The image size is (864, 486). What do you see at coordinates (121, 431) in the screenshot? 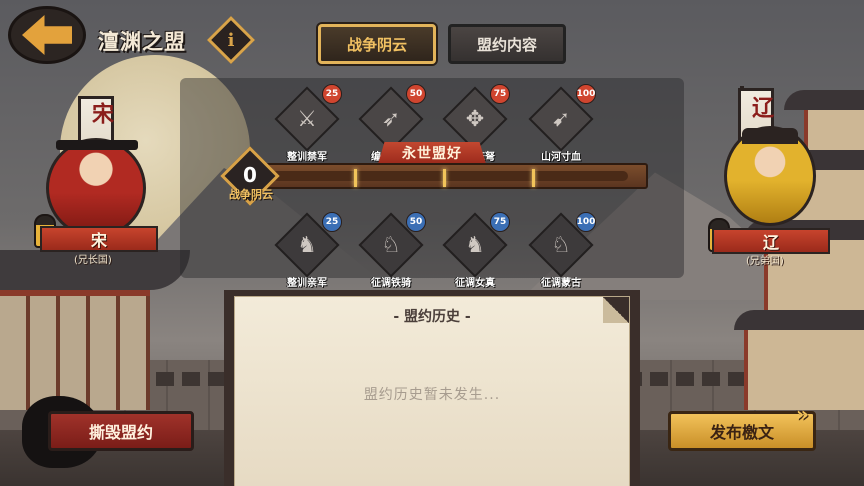
I see `break-treaty-button: 撕毁盟约` at bounding box center [121, 431].